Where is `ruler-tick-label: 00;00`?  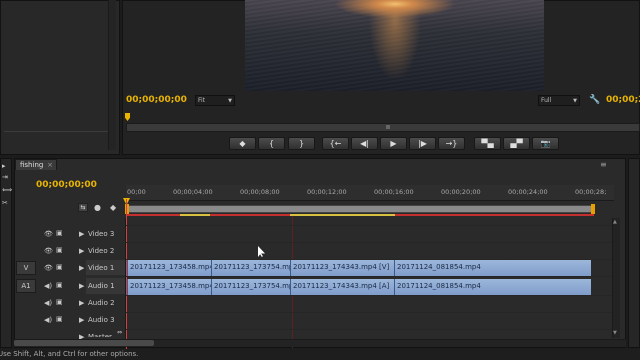
ruler-tick-label: 00;00 is located at coordinates (136, 192).